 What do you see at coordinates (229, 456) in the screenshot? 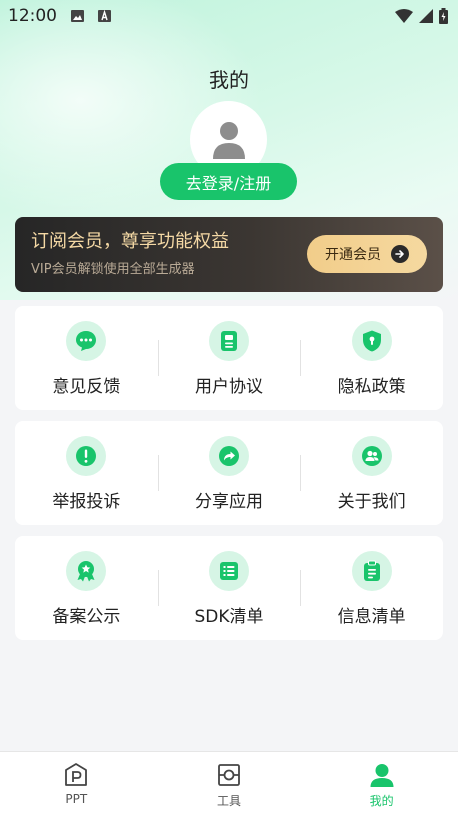
I see `share-icon` at bounding box center [229, 456].